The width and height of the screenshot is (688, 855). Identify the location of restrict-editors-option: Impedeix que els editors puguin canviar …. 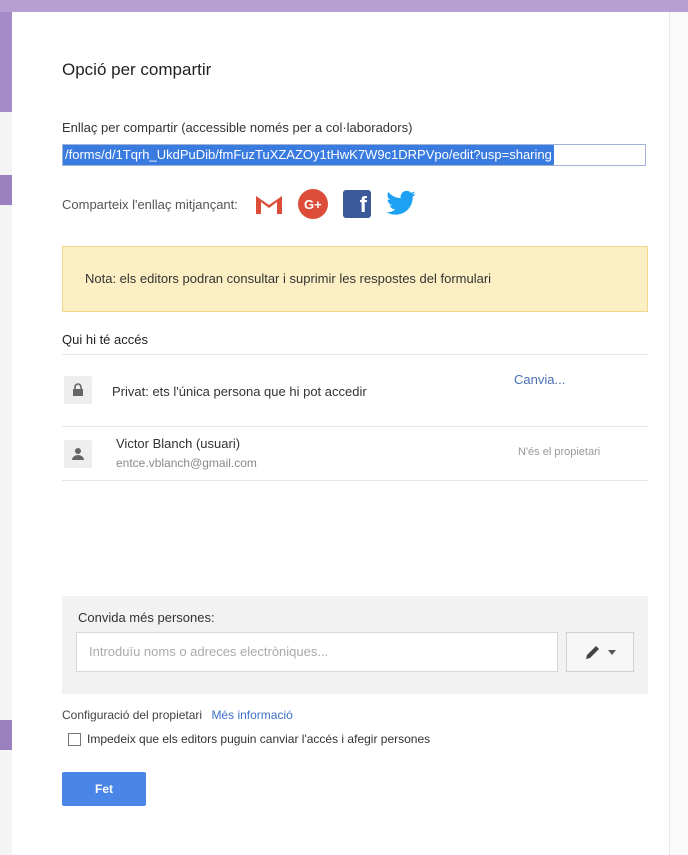
(249, 739).